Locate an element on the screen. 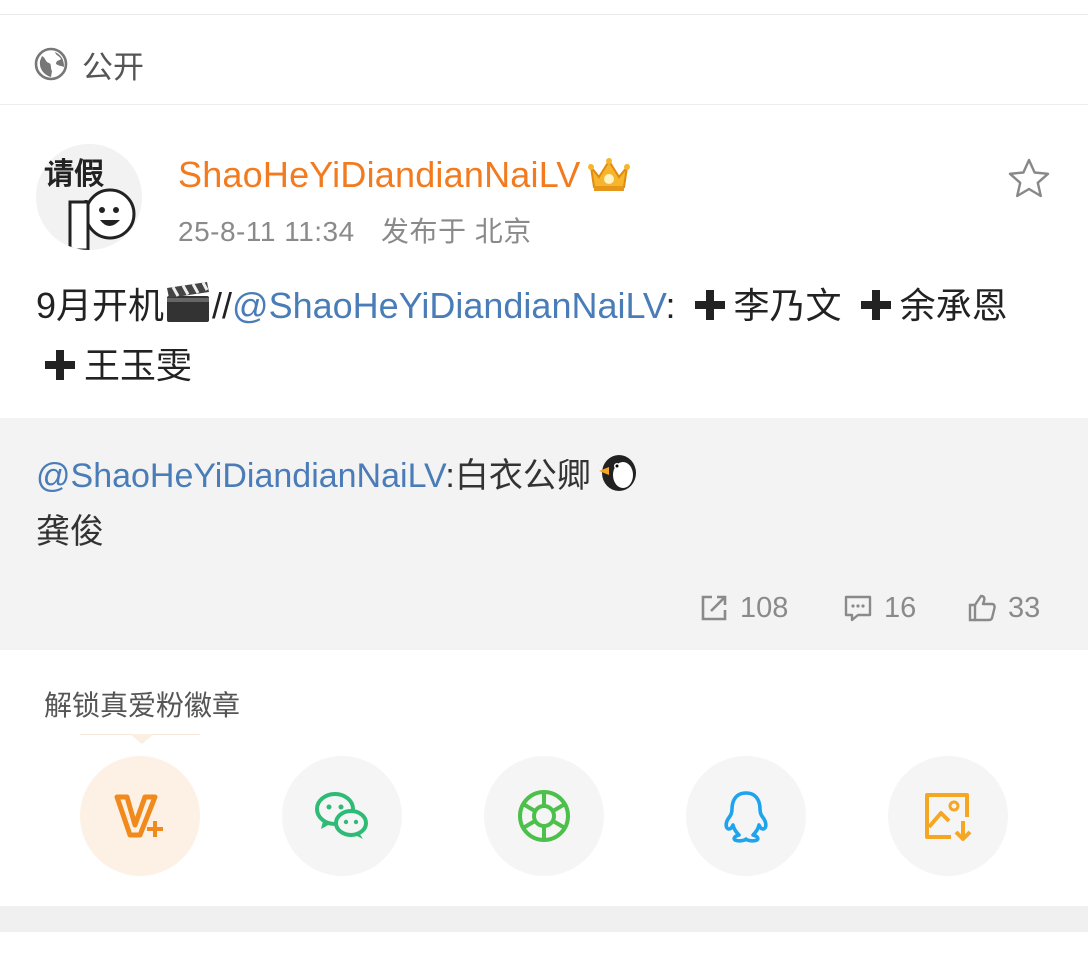 The width and height of the screenshot is (1088, 960). moments-share-button is located at coordinates (544, 816).